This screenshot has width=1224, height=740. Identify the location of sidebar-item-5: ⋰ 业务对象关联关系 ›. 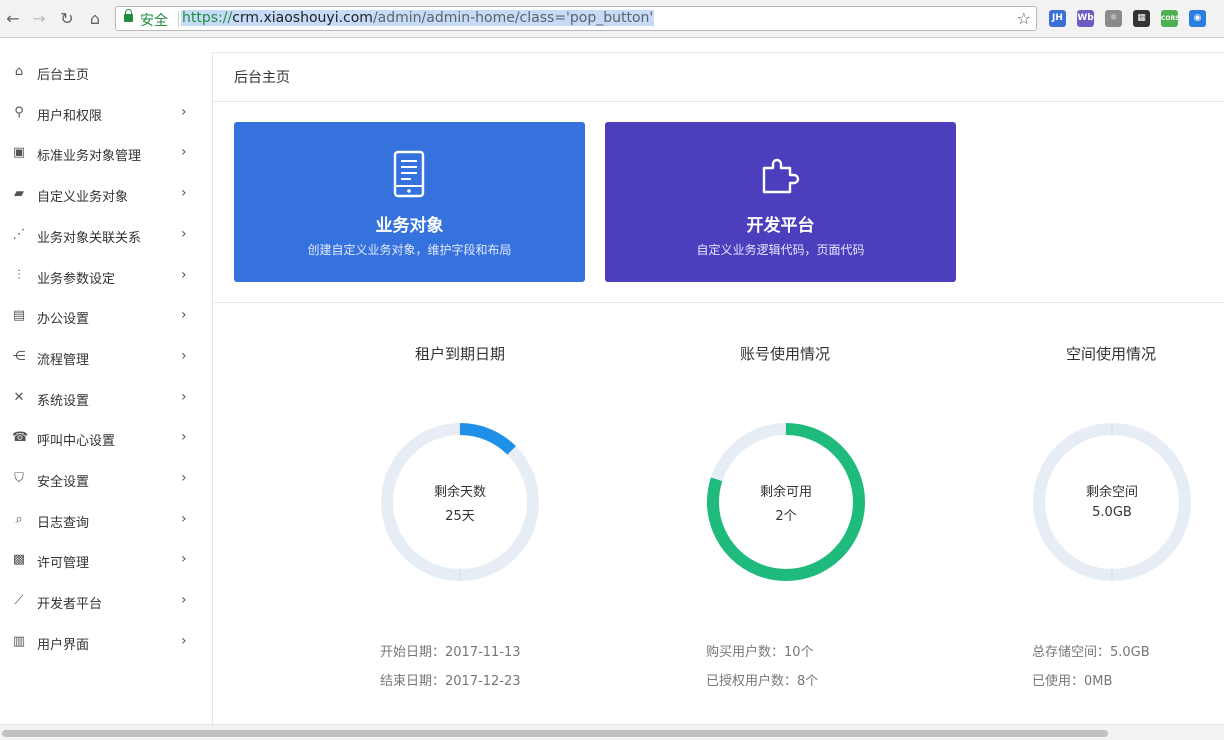
(106, 235).